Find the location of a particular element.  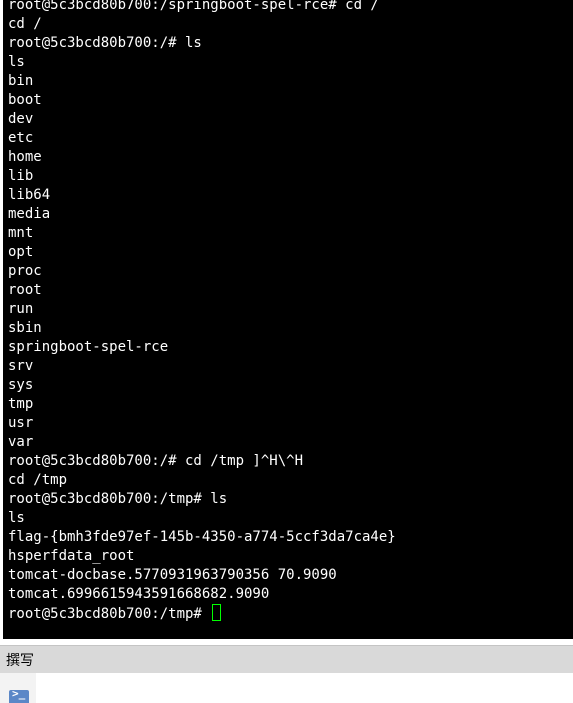

terminal-line: boot is located at coordinates (25, 100).